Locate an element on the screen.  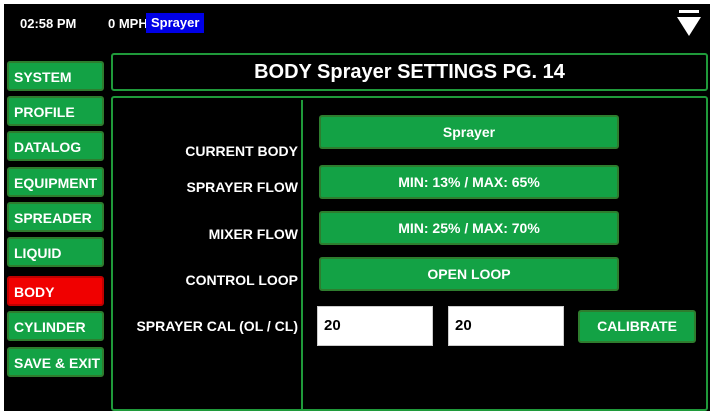
current-body-button: Sprayer is located at coordinates (469, 132).